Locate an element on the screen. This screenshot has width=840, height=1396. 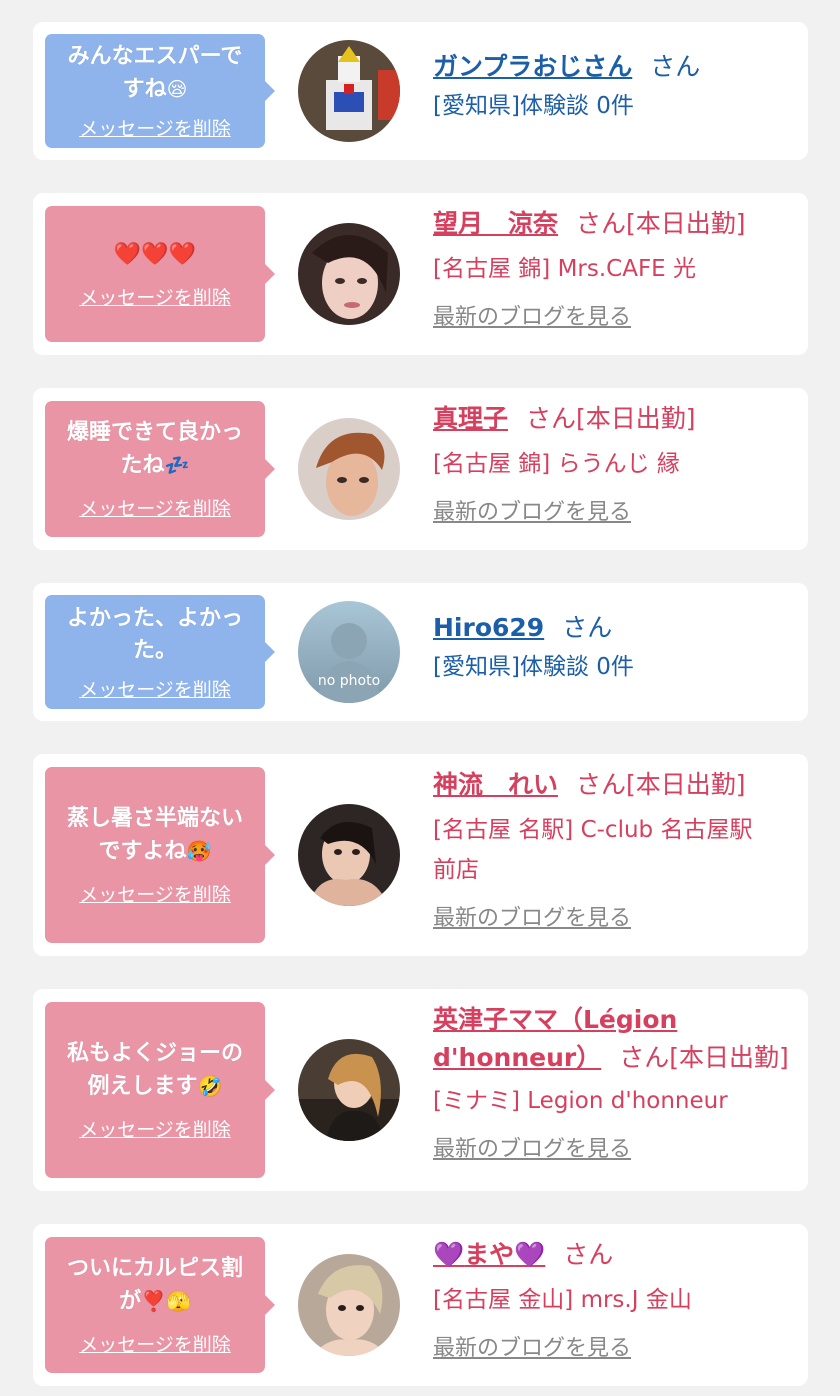
message-bubble: ❤️❤️❤️ メッセージを削除 is located at coordinates (160, 274).